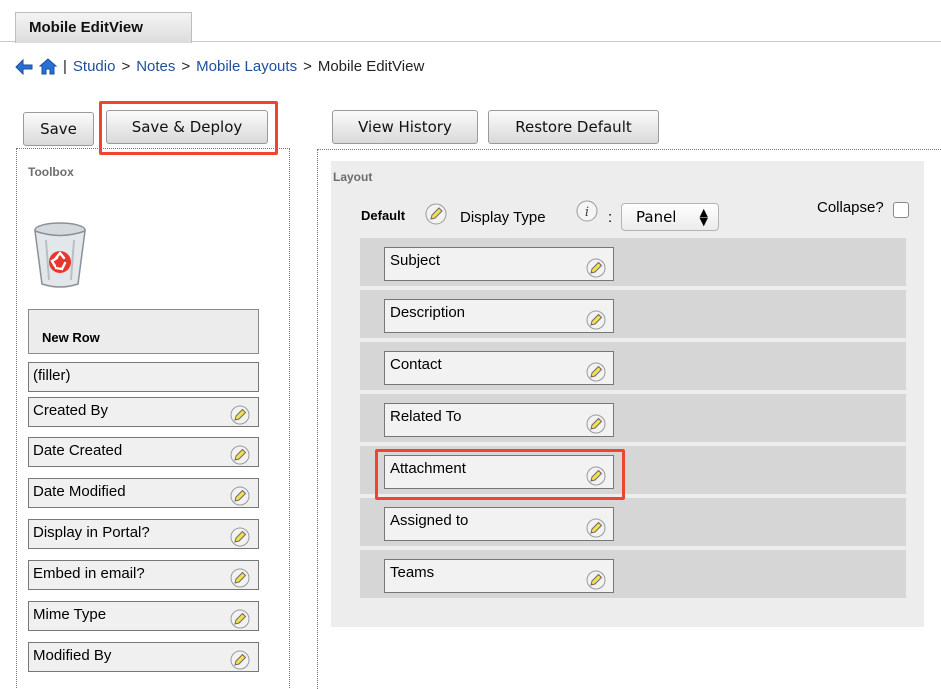  I want to click on layout-field: Assigned to, so click(499, 524).